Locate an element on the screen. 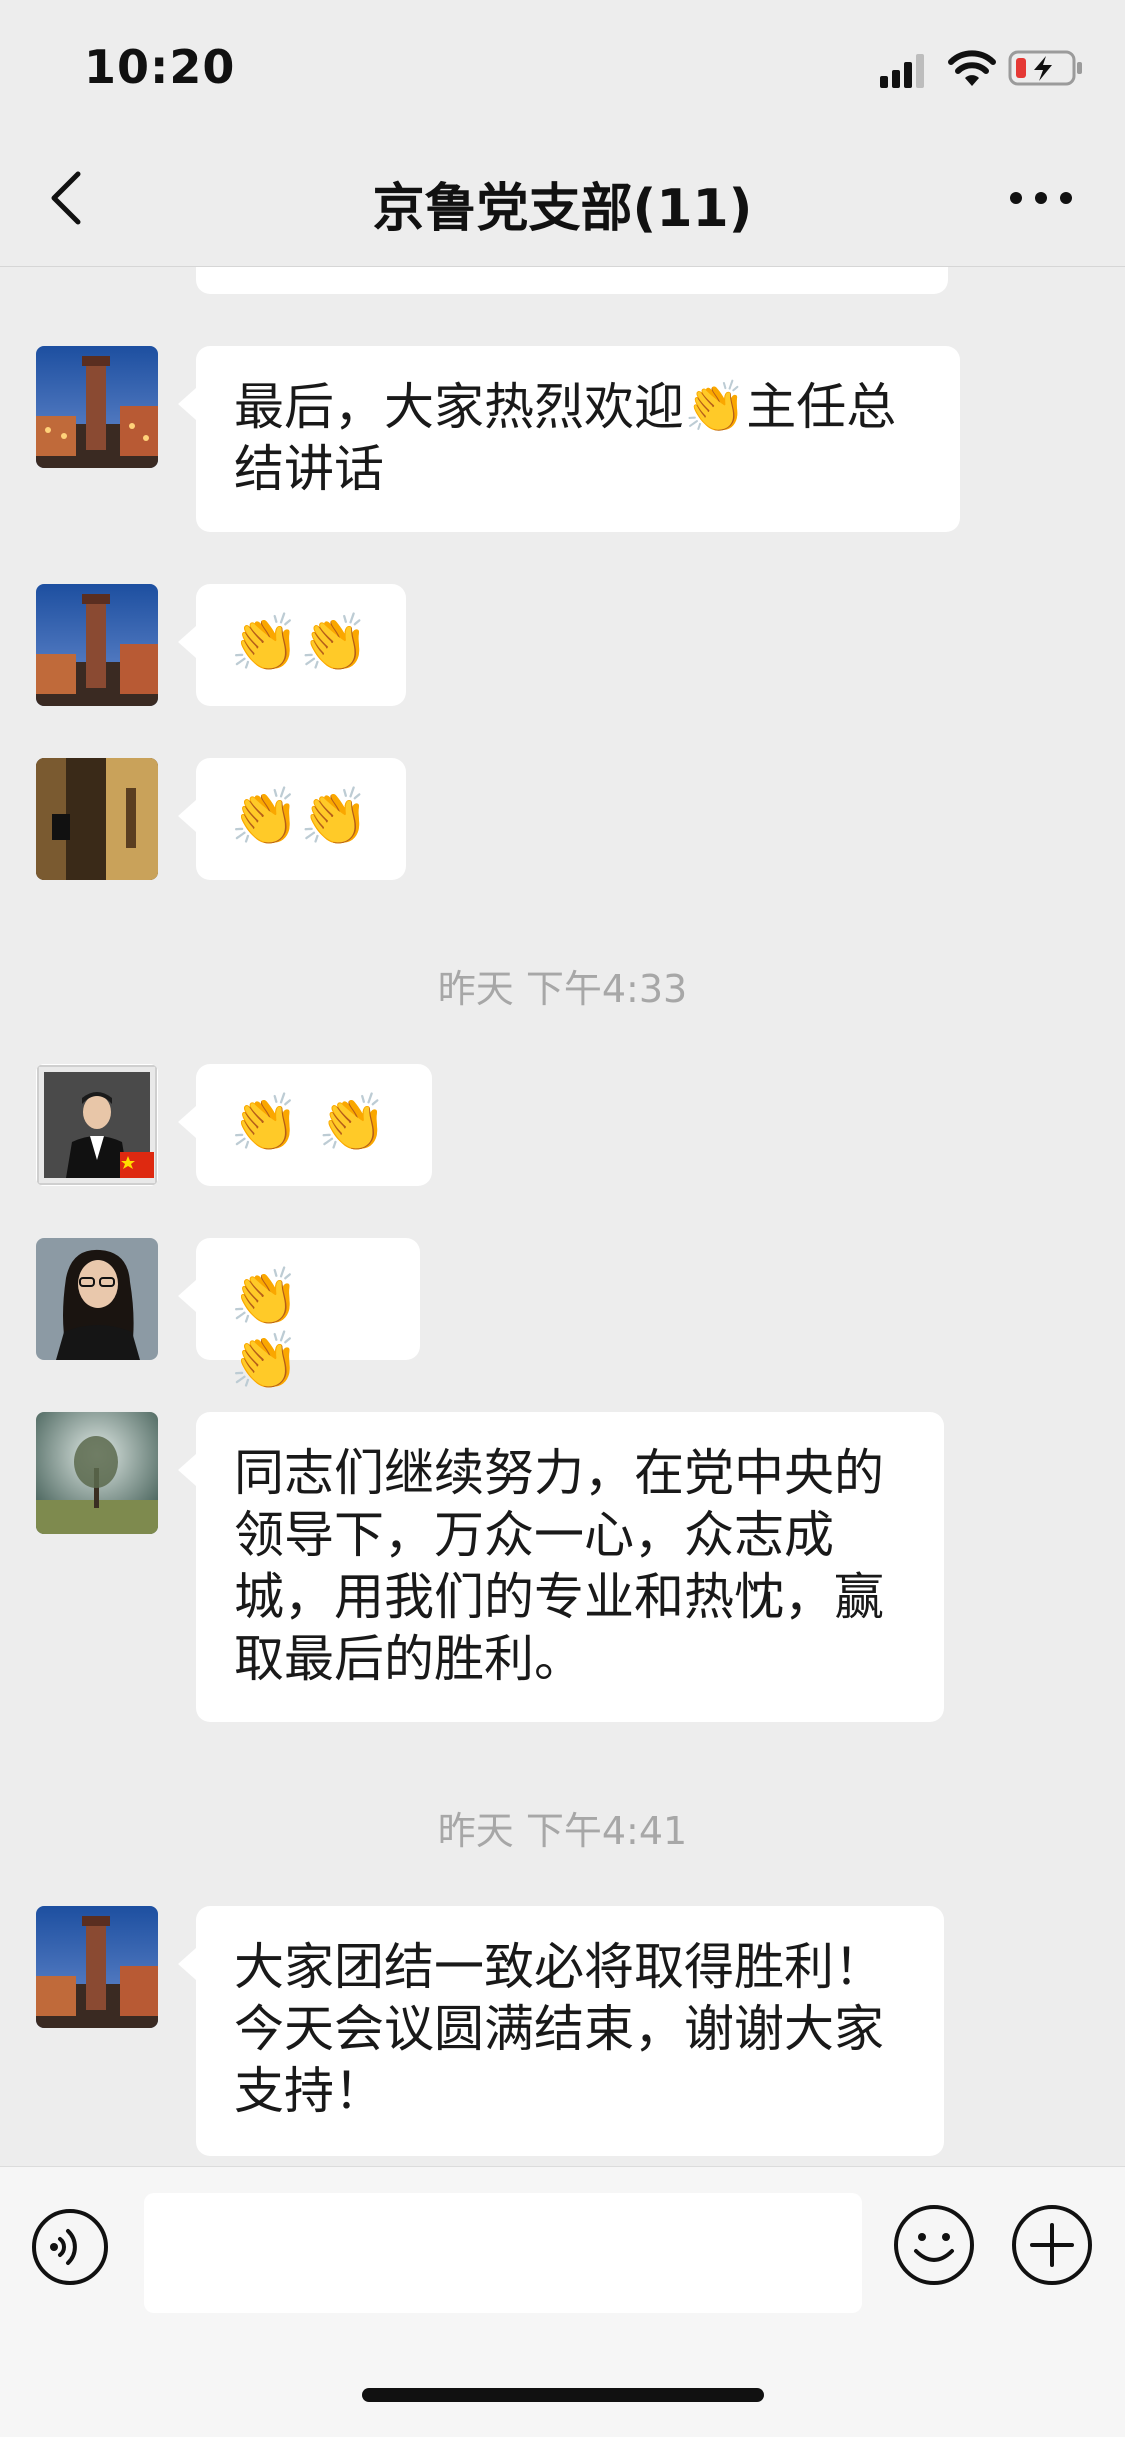 Image resolution: width=1125 pixels, height=2437 pixels. message-input is located at coordinates (503, 2253).